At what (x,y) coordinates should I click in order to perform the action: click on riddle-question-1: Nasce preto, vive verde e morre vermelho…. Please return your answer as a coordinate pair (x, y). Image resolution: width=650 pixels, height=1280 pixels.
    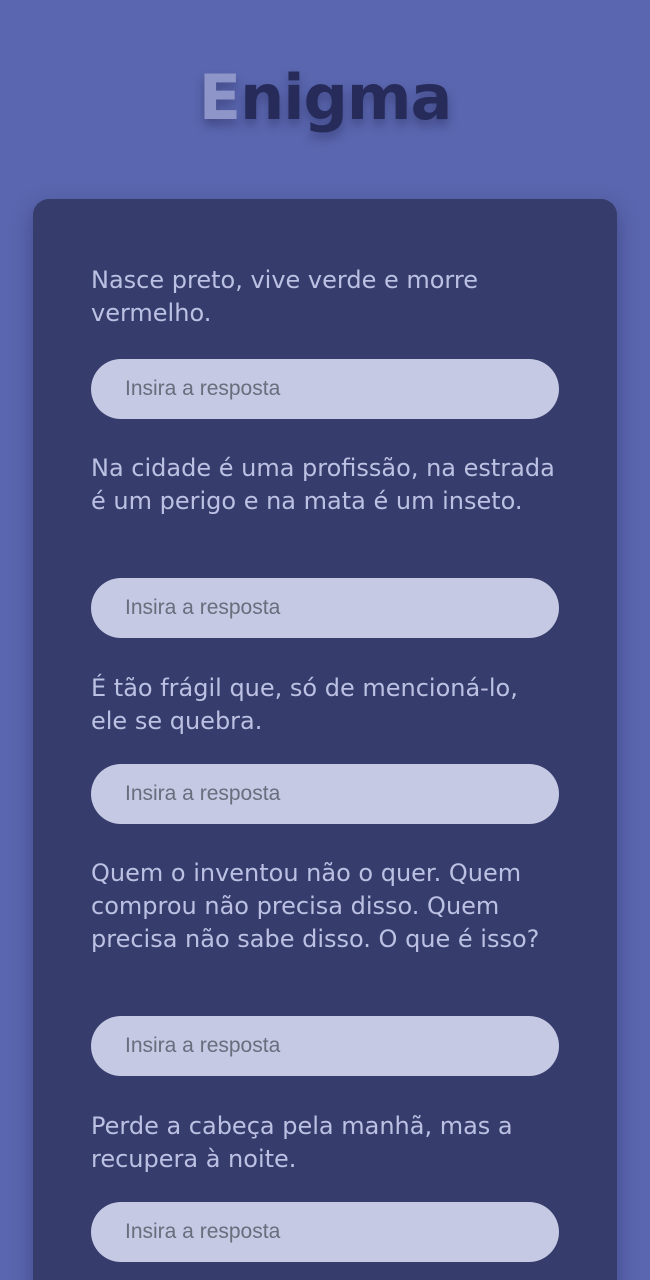
    Looking at the image, I should click on (284, 296).